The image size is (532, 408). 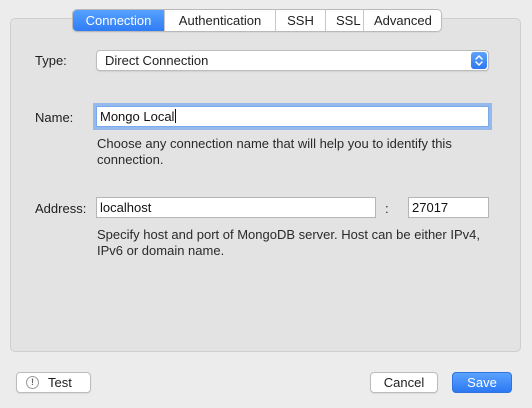 What do you see at coordinates (404, 382) in the screenshot?
I see `cancel-button: Cancel` at bounding box center [404, 382].